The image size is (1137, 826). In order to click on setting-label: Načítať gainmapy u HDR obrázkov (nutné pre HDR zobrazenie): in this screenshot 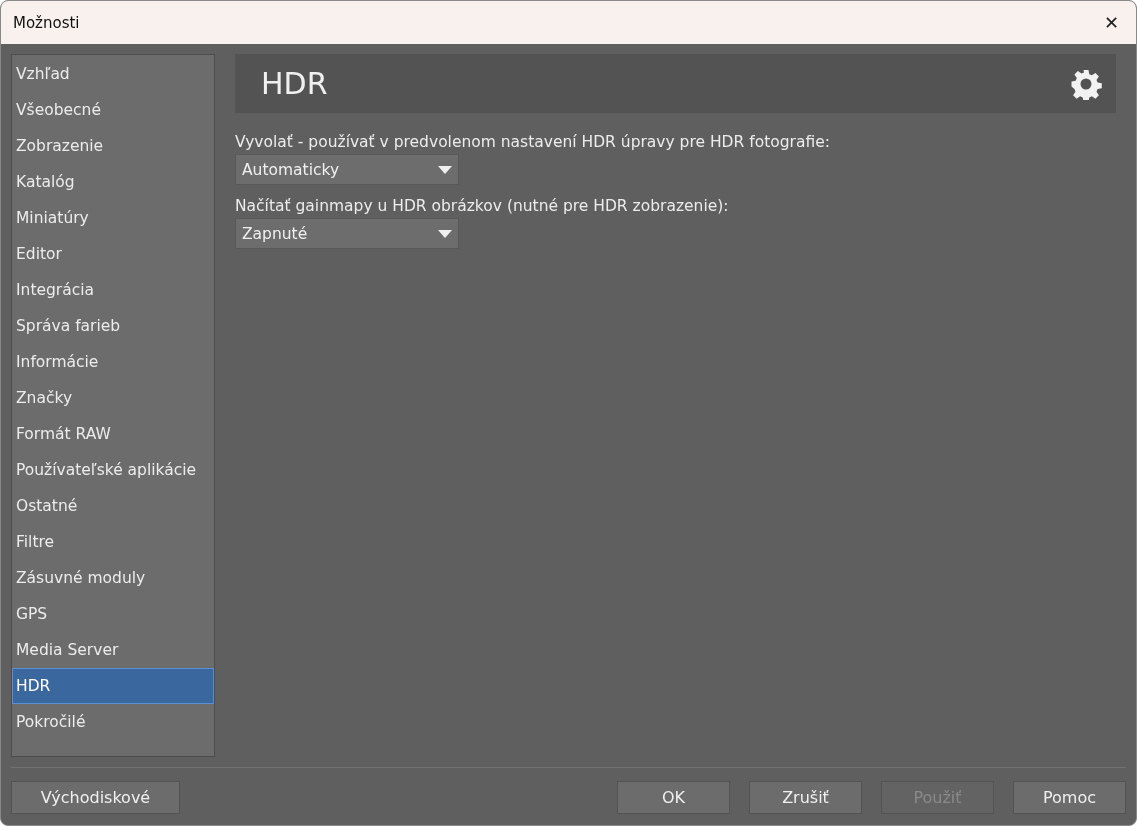, I will do `click(482, 206)`.